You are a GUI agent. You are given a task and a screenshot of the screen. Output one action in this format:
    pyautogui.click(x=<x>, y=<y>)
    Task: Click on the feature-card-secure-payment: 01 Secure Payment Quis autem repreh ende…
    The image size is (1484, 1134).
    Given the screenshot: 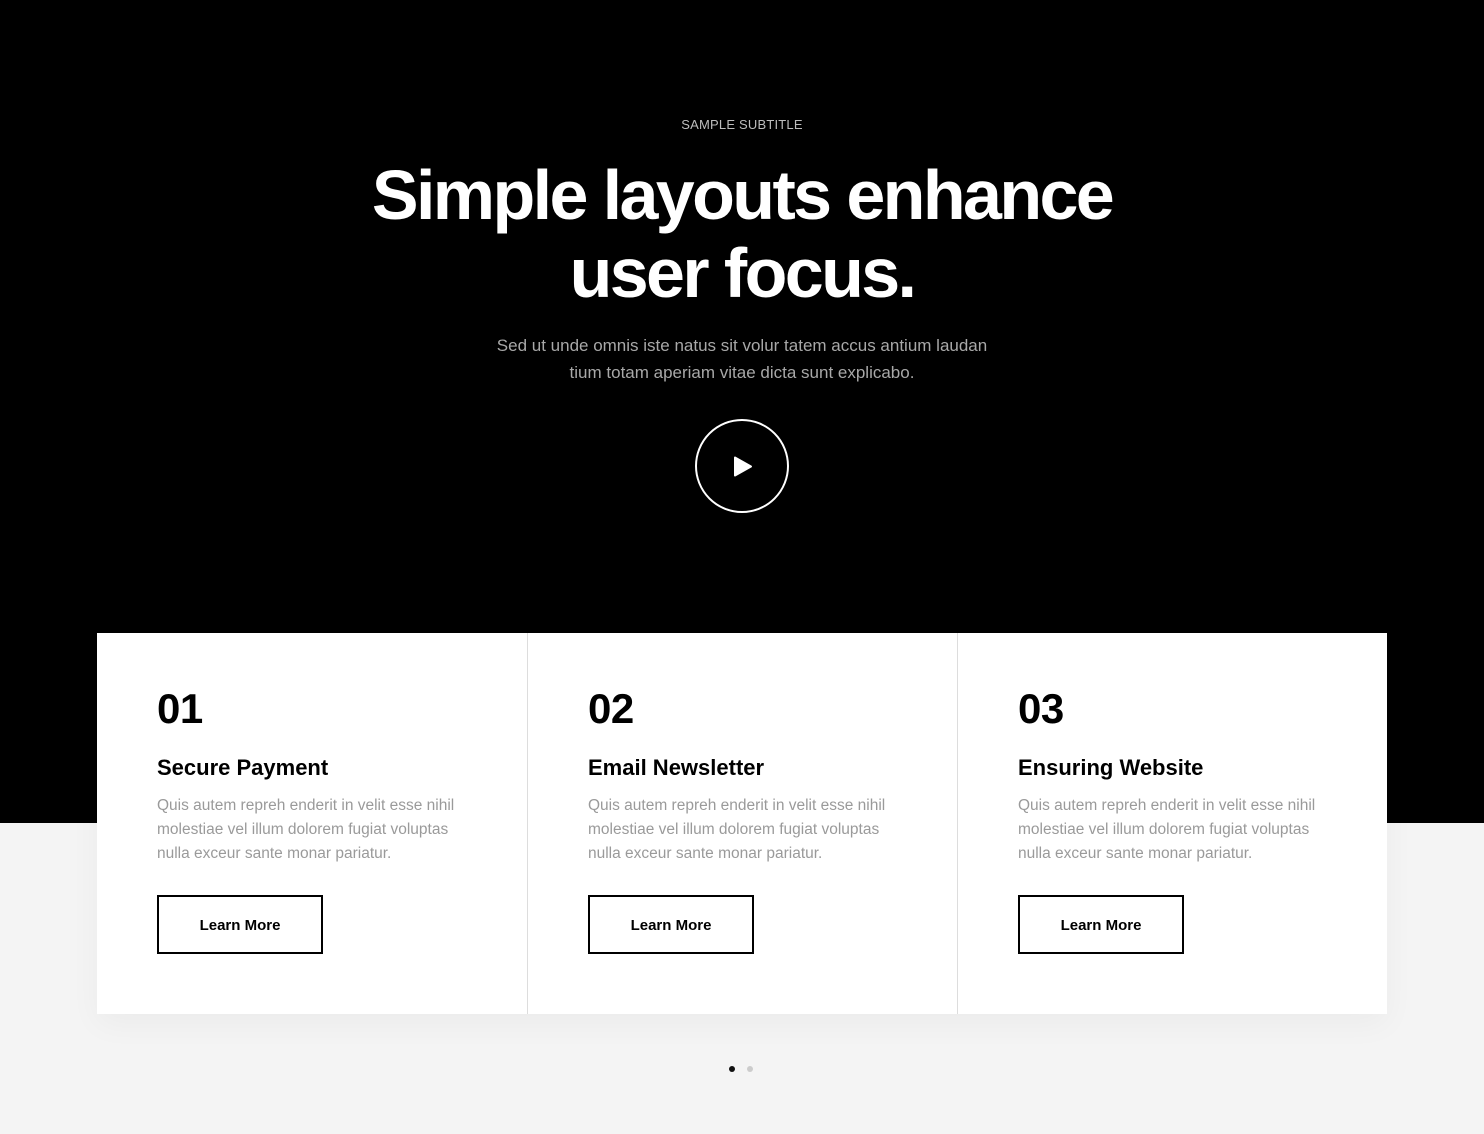 What is the action you would take?
    pyautogui.click(x=312, y=823)
    